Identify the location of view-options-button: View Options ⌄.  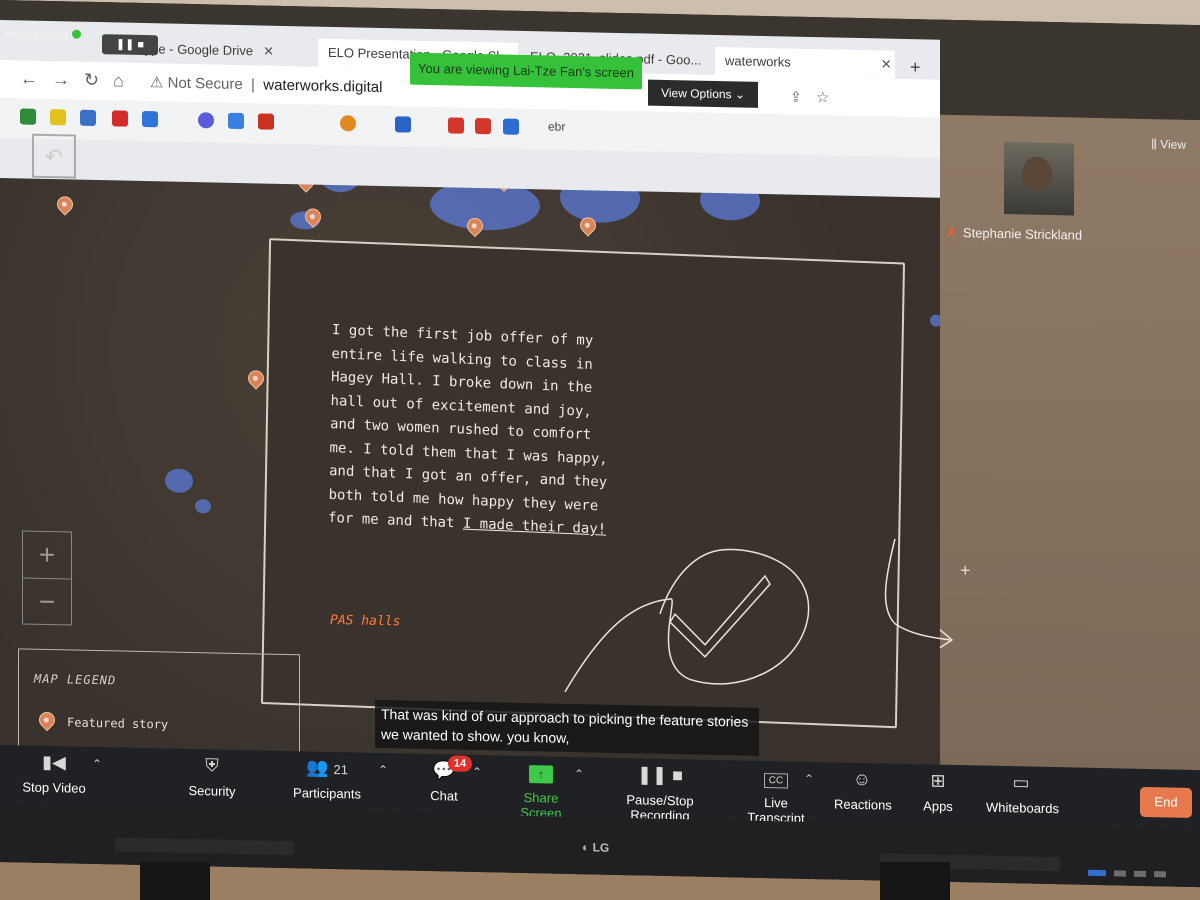
(703, 93).